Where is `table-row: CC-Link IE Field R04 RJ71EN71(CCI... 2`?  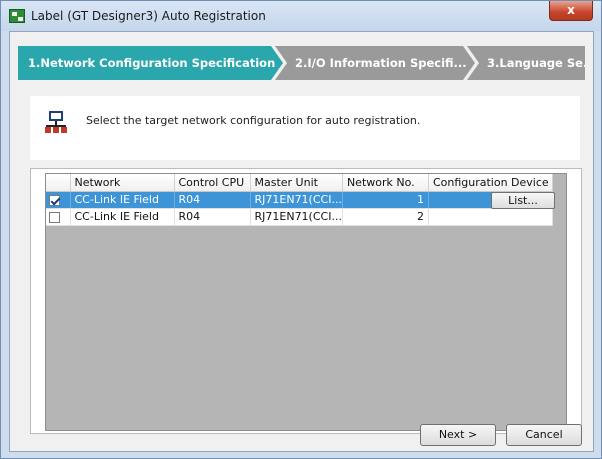 table-row: CC-Link IE Field R04 RJ71EN71(CCI... 2 is located at coordinates (299, 217).